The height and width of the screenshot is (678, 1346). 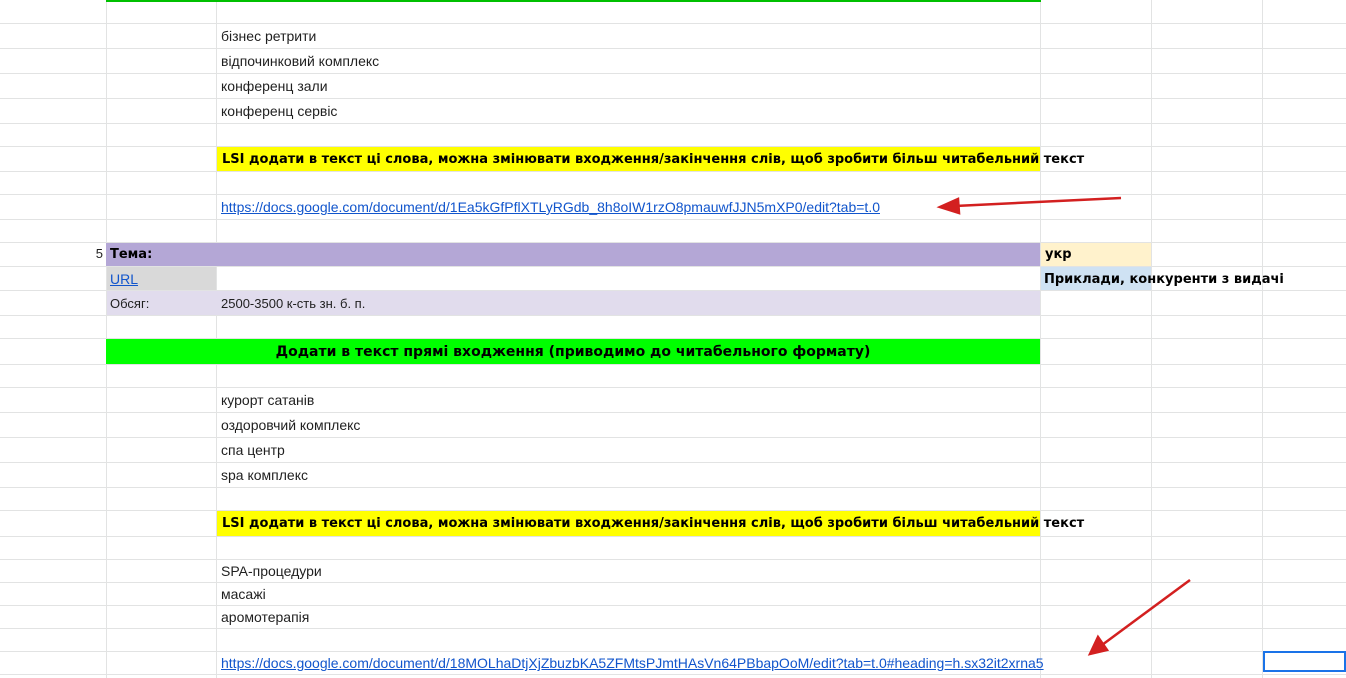 I want to click on keyword-cell: спа центр, so click(x=253, y=450).